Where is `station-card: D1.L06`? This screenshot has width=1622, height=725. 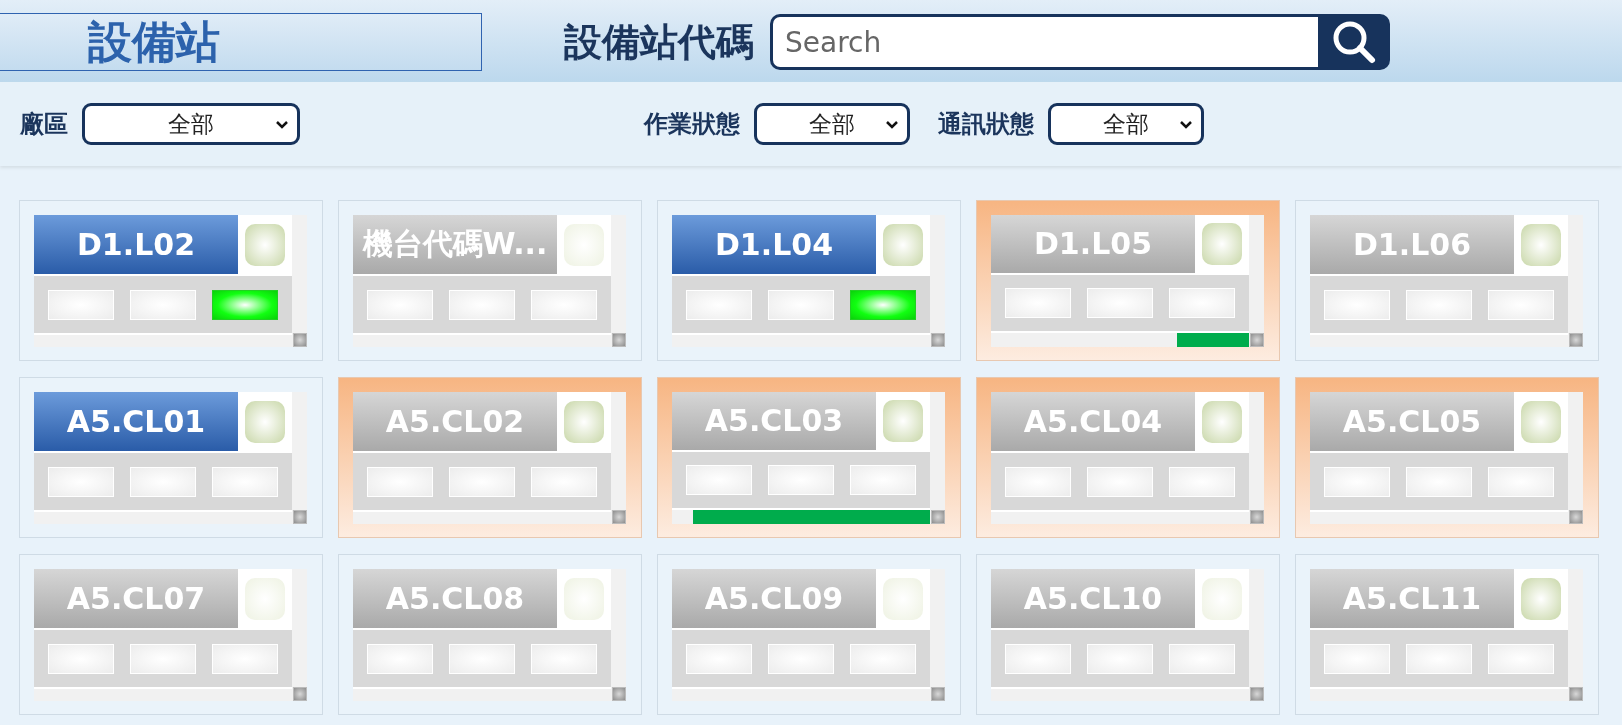 station-card: D1.L06 is located at coordinates (1447, 280).